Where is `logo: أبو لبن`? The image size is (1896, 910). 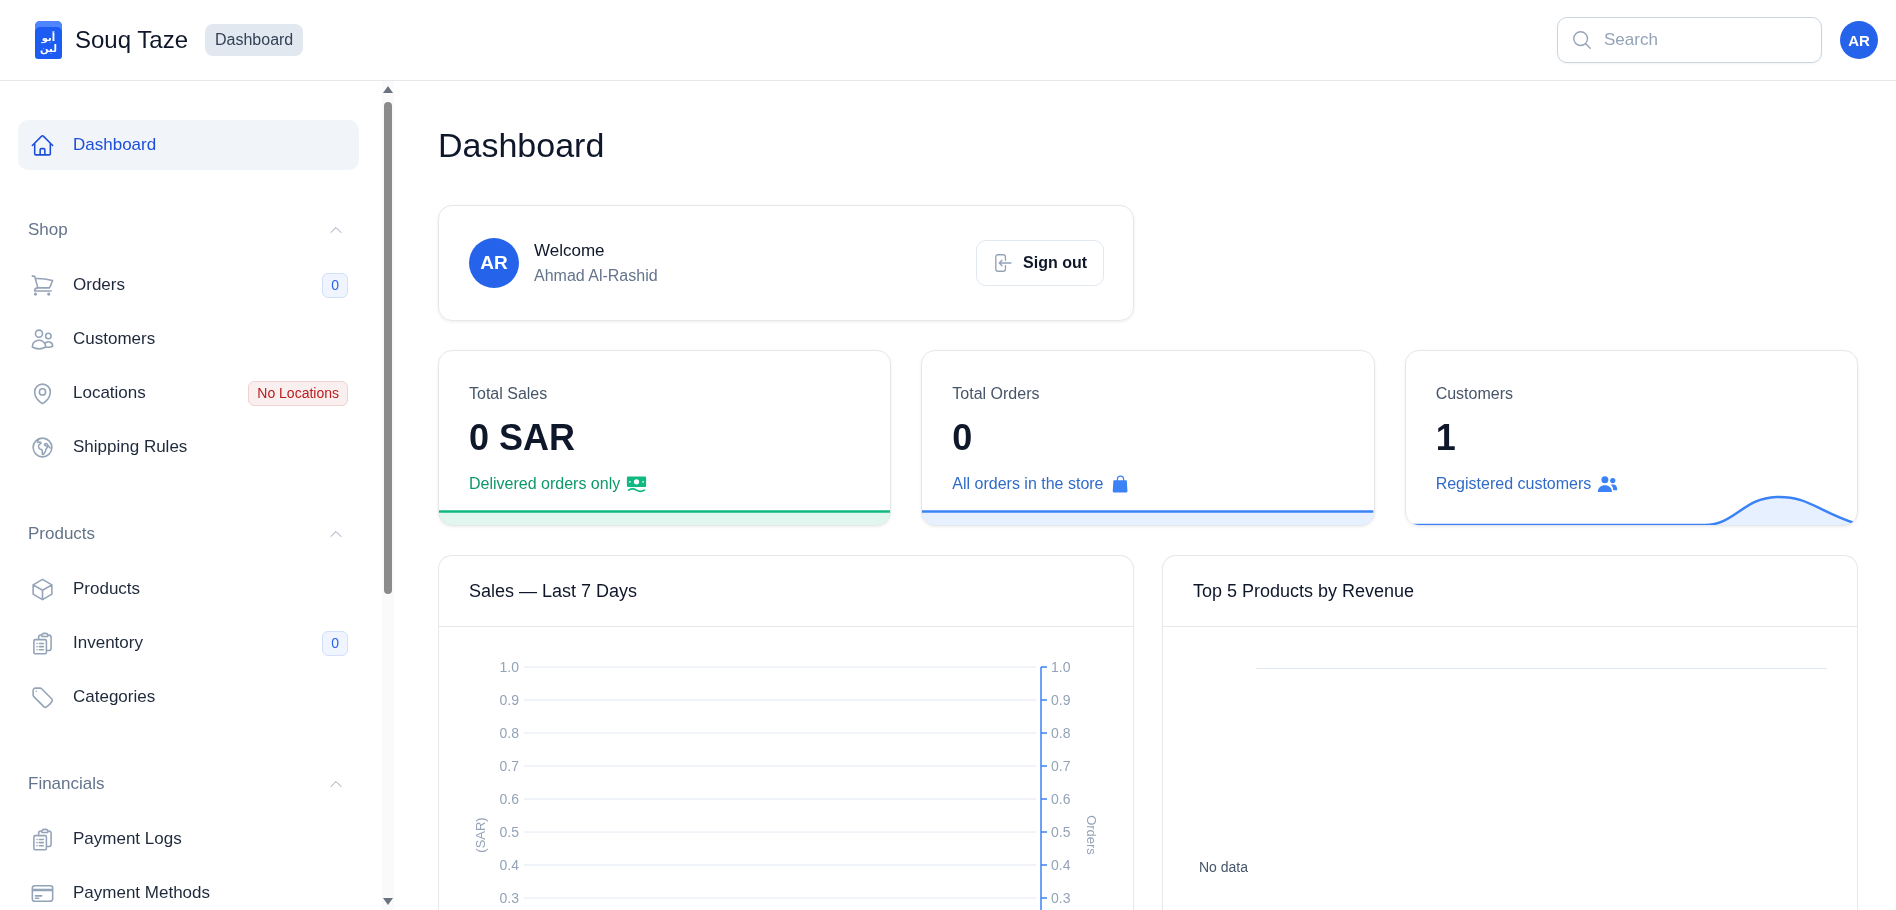
logo: أبو لبن is located at coordinates (48, 40).